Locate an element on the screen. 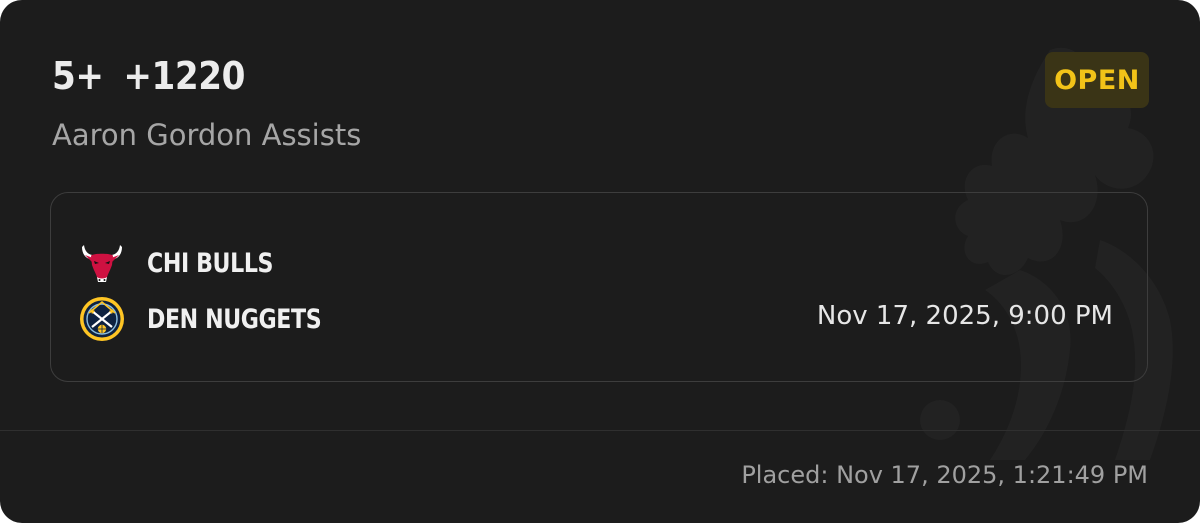 The image size is (1200, 523). away-team-name: CHI BULLS is located at coordinates (210, 263).